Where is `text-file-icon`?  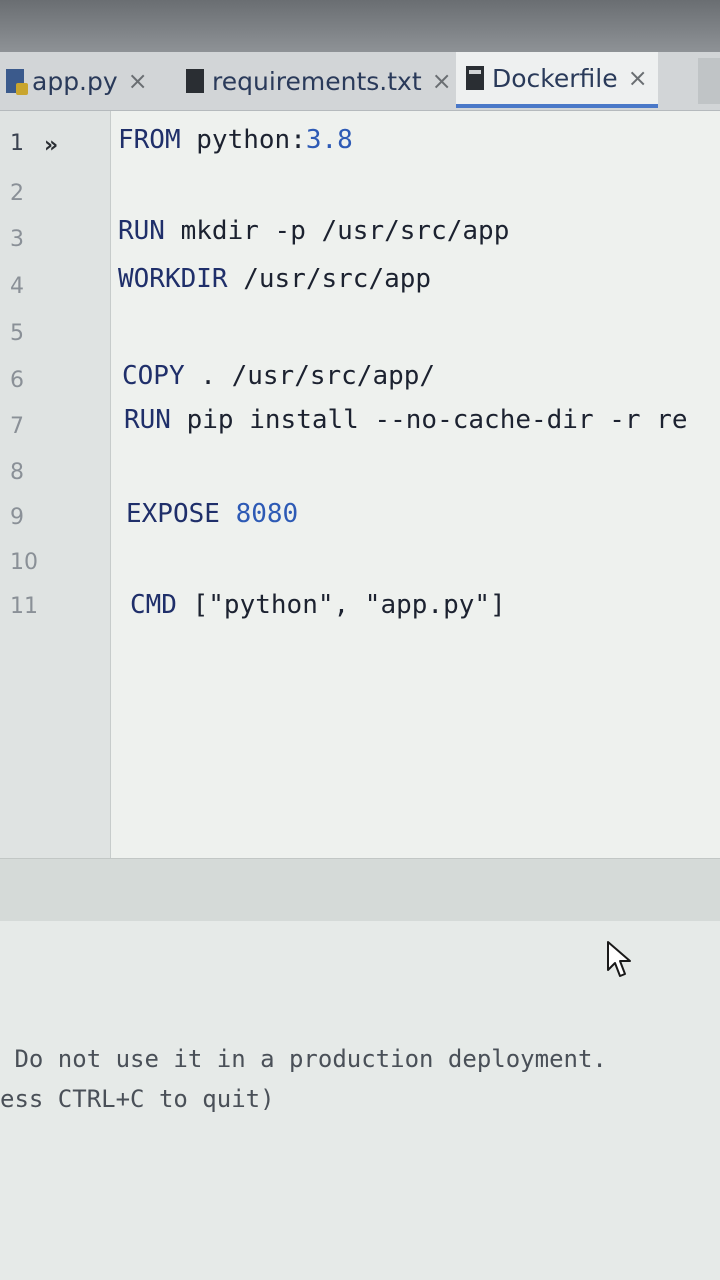 text-file-icon is located at coordinates (195, 81).